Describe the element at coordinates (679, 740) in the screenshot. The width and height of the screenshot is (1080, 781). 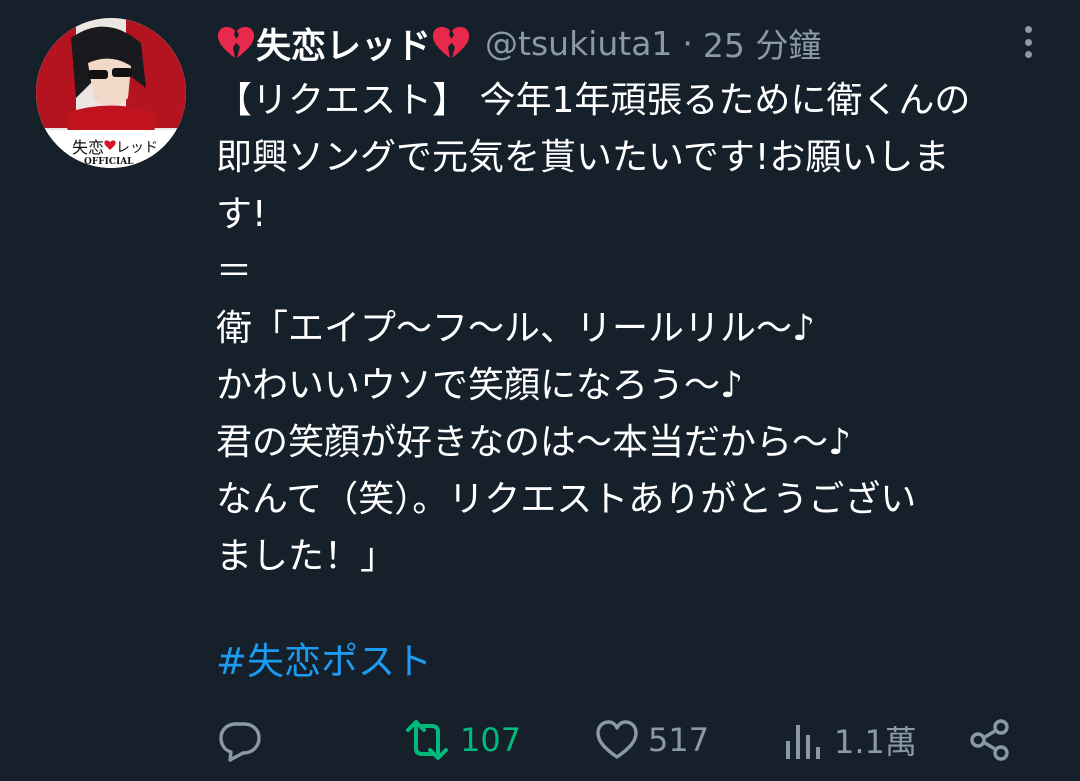
I see `like-count: 517` at that location.